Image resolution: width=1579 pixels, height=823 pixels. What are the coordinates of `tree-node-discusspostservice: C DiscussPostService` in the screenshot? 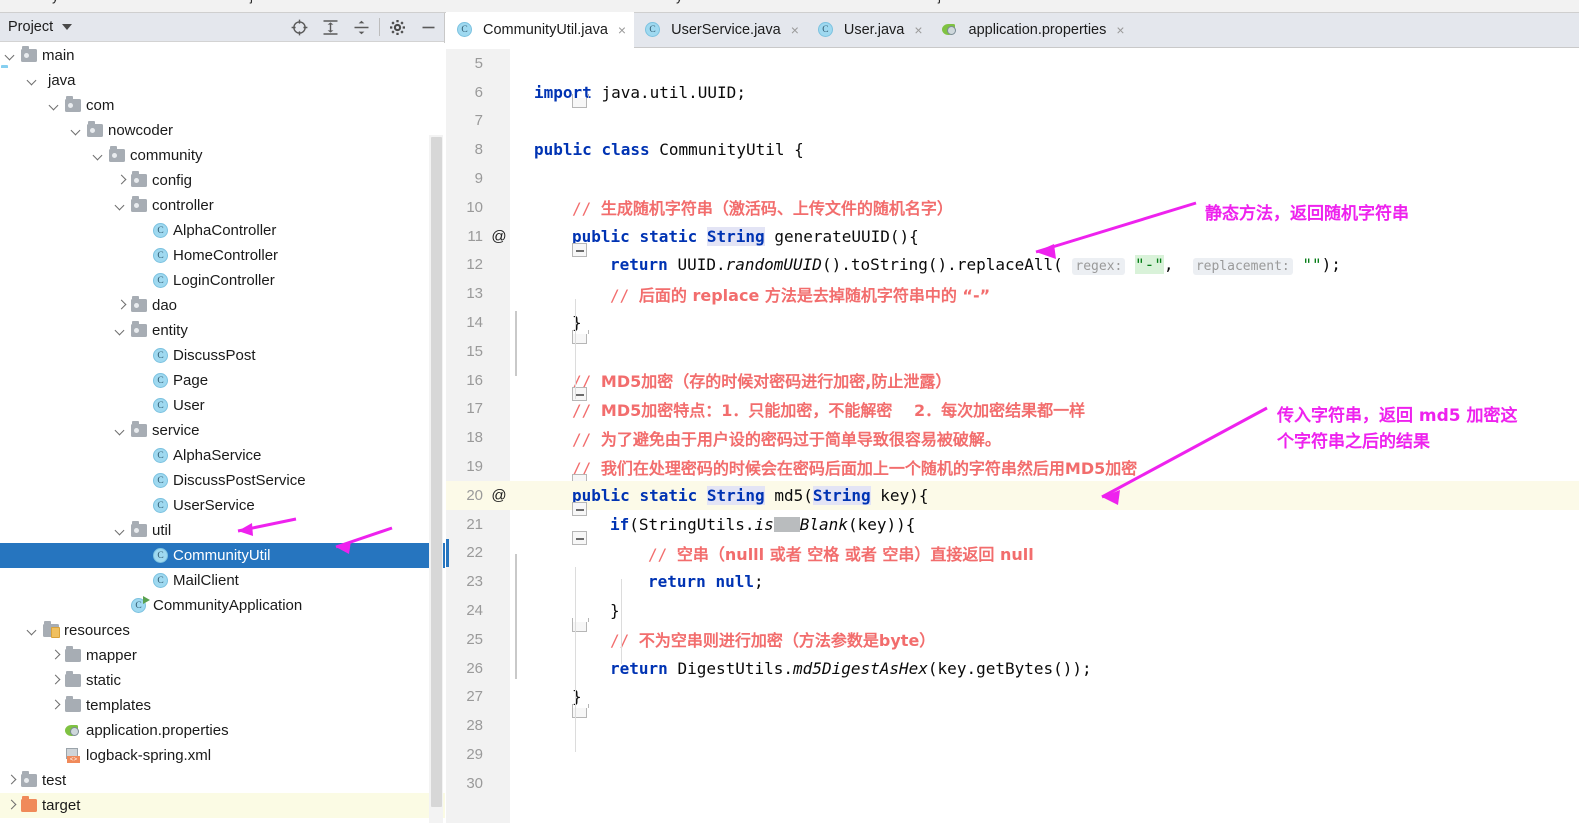 It's located at (222, 480).